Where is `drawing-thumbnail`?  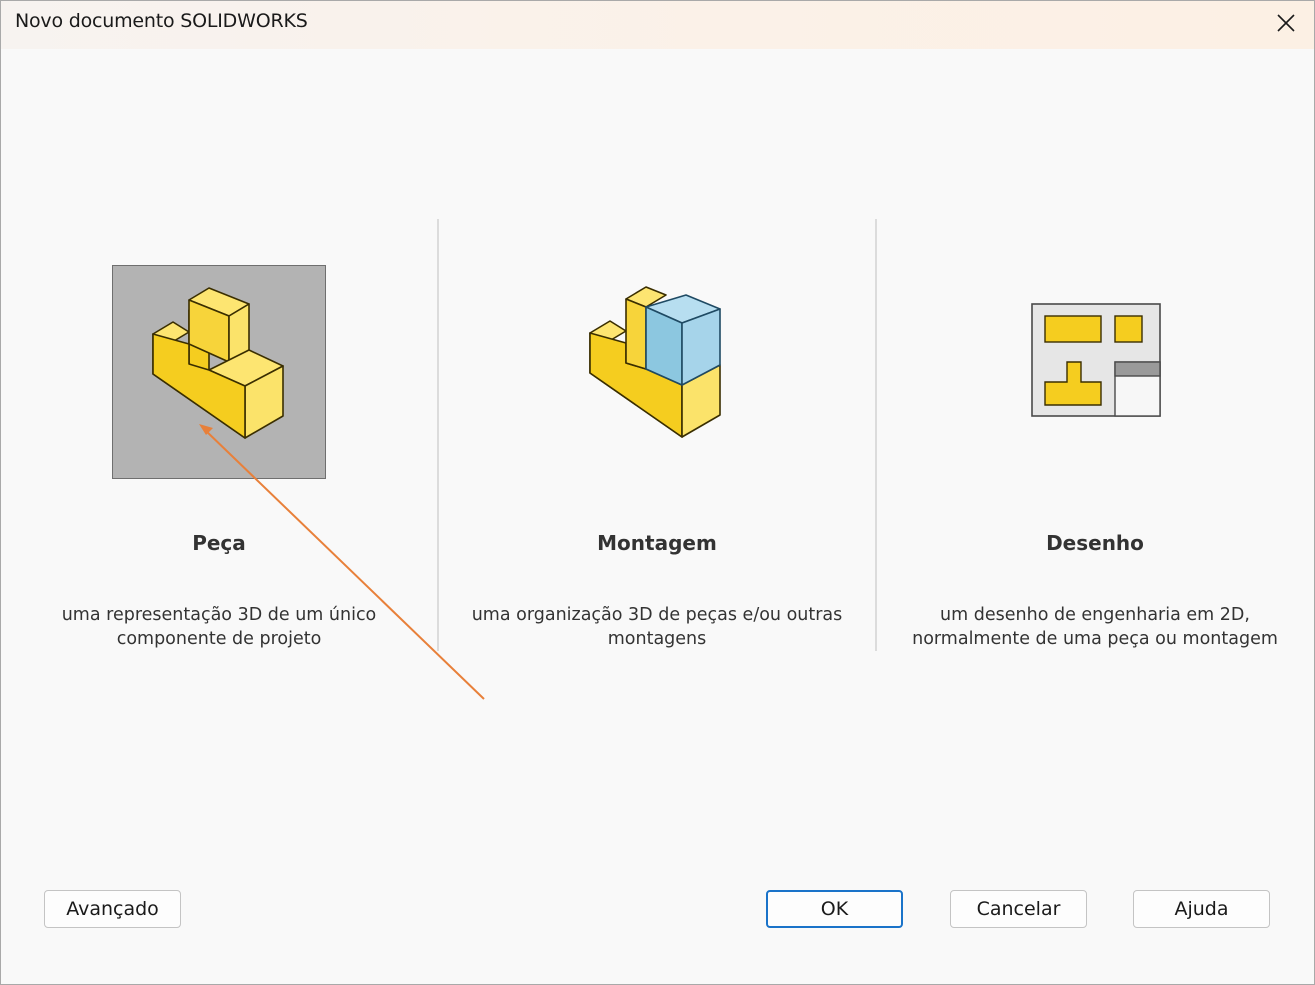 drawing-thumbnail is located at coordinates (1095, 372).